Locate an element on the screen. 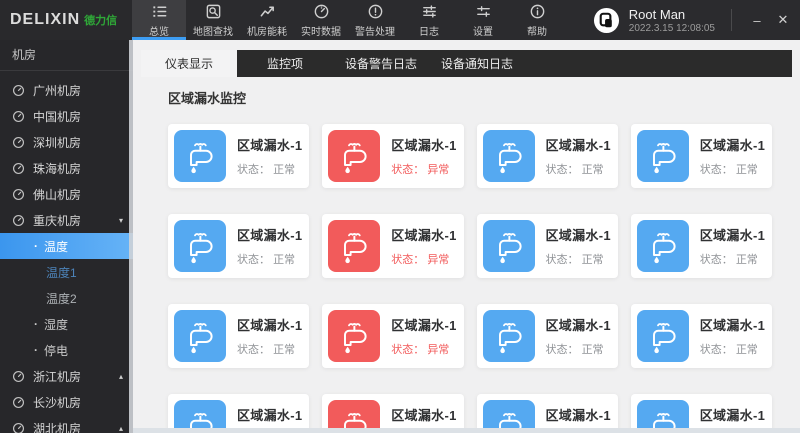 The height and width of the screenshot is (433, 800). expand-arrow-icon: ▴ is located at coordinates (120, 376).